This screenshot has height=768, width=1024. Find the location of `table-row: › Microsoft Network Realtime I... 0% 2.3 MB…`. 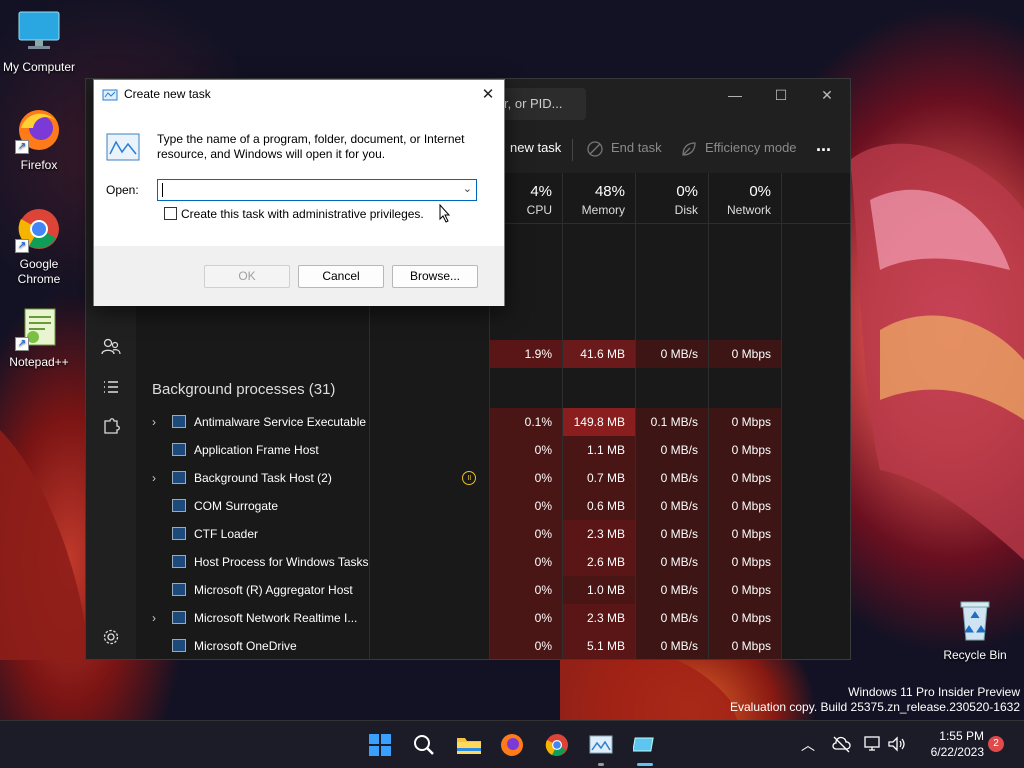

table-row: › Microsoft Network Realtime I... 0% 2.3 MB… is located at coordinates (493, 618).